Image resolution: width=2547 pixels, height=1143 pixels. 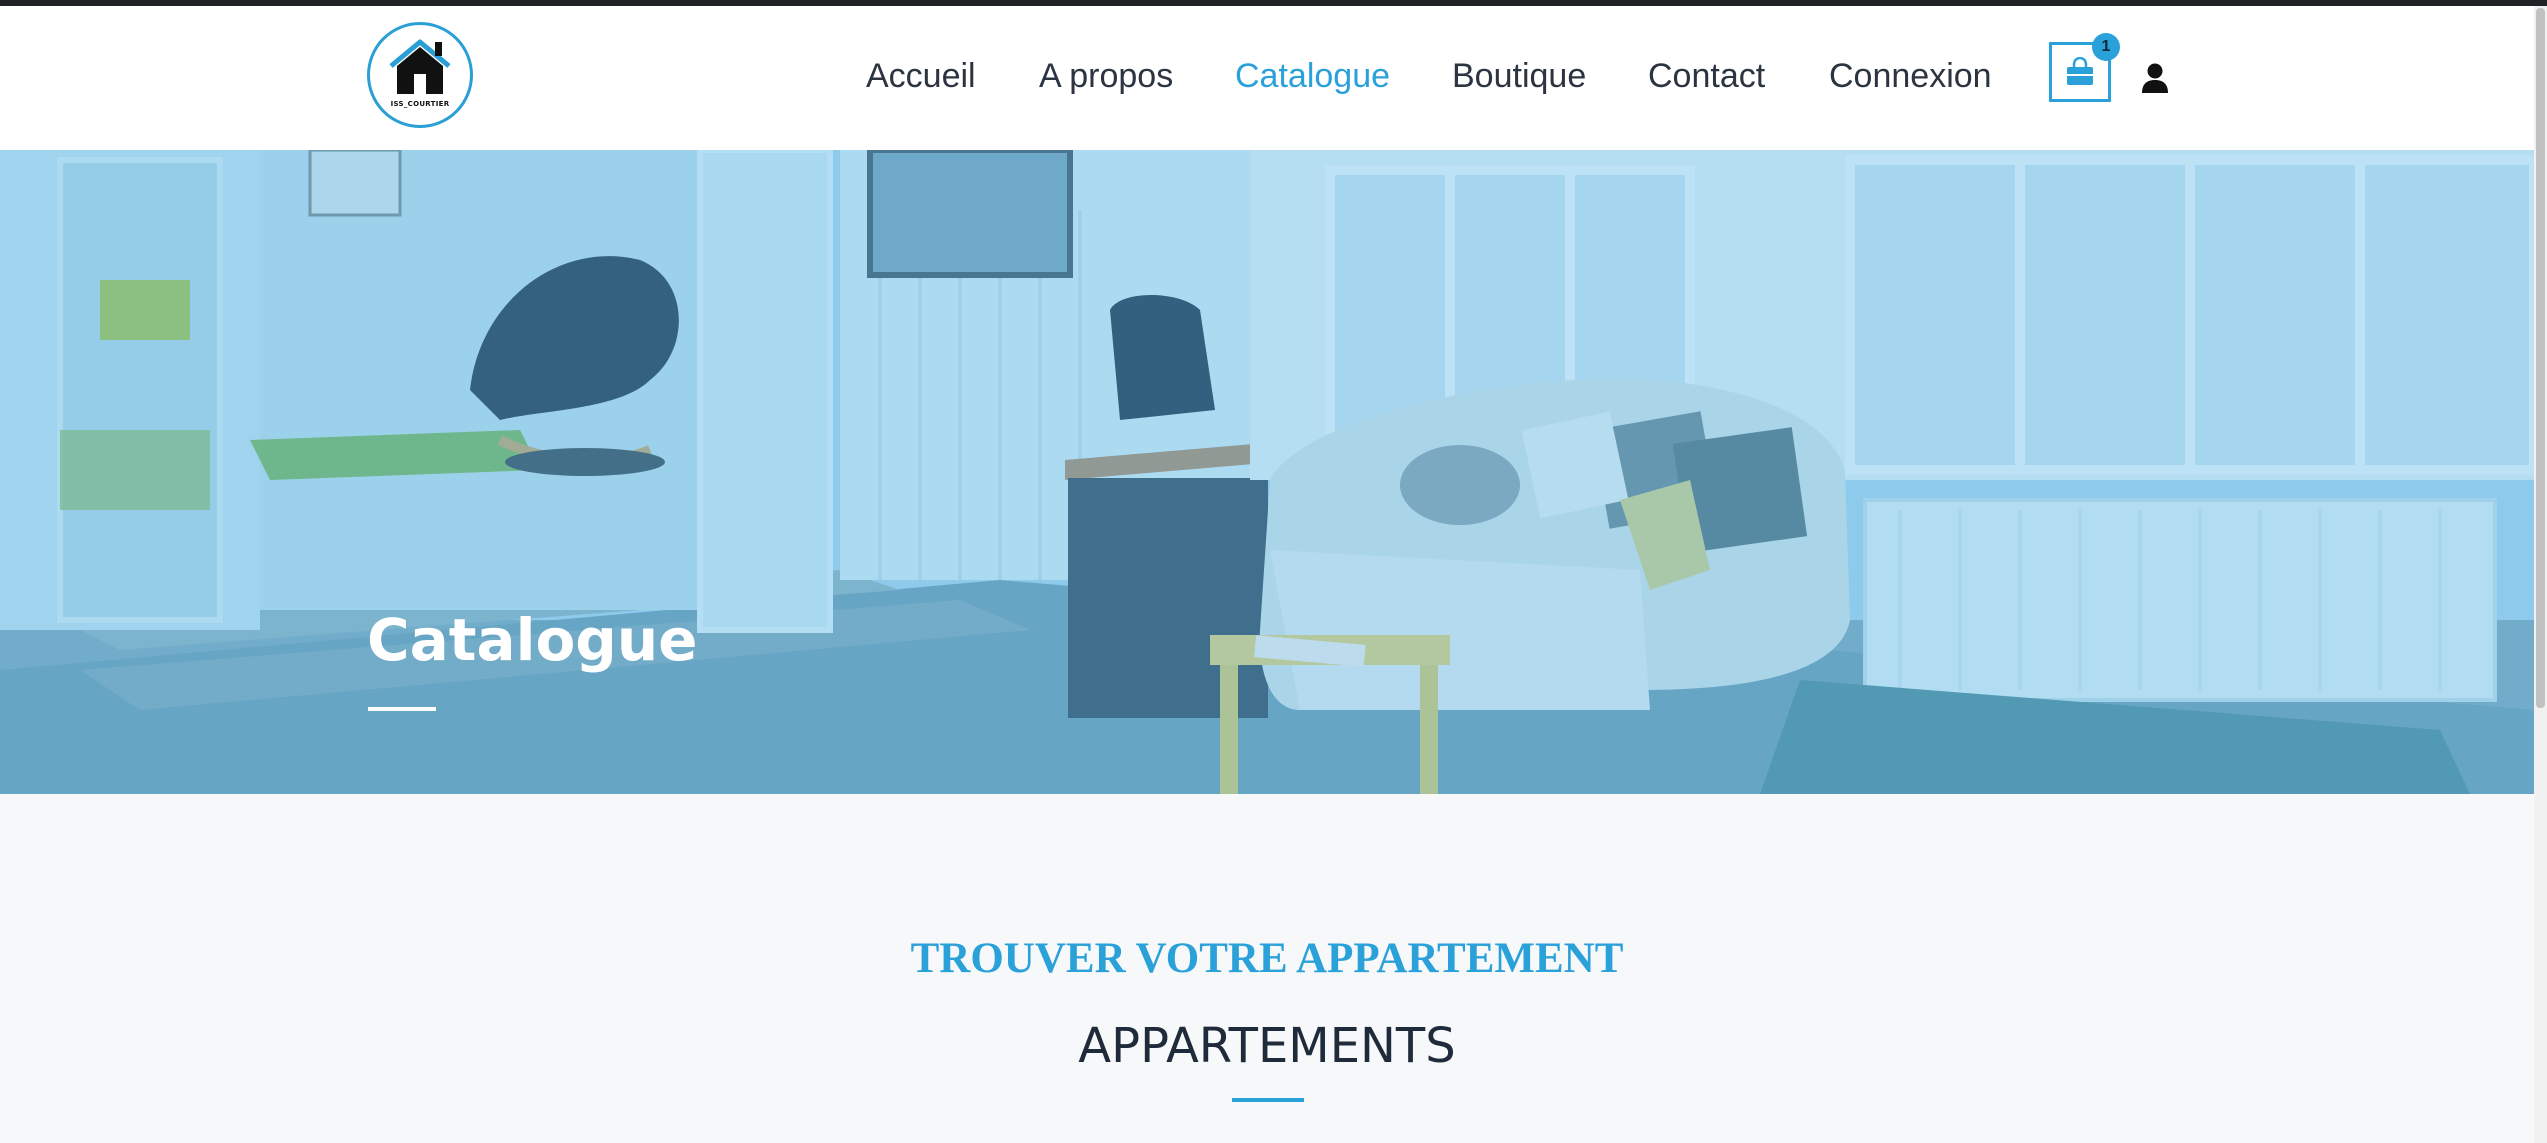 I want to click on nav-item-a-propos: A propos, so click(x=1106, y=76).